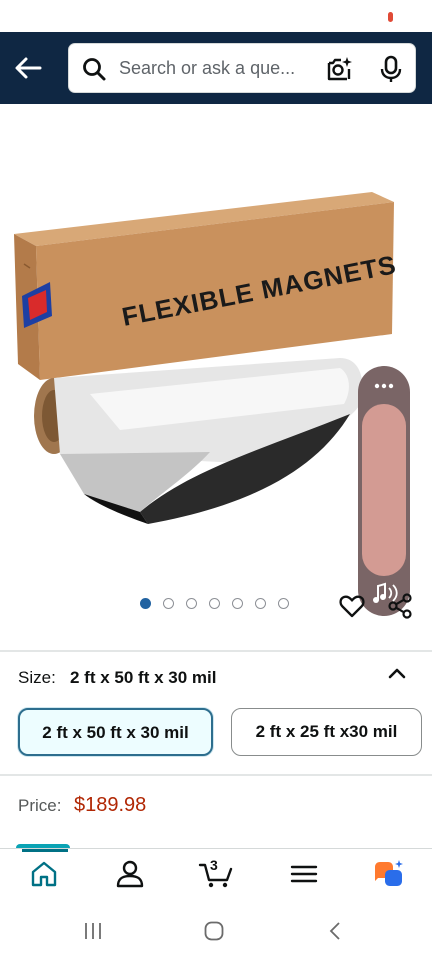  I want to click on price-label: Price:, so click(40, 805).